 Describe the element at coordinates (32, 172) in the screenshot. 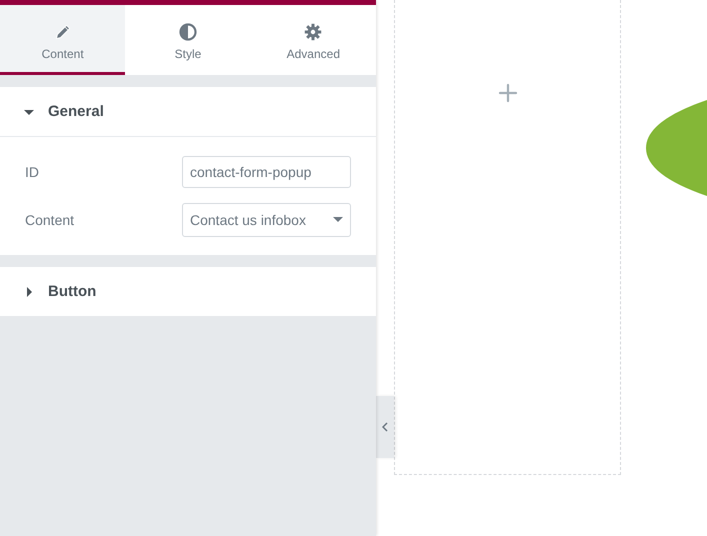

I see `field-label: ID` at that location.